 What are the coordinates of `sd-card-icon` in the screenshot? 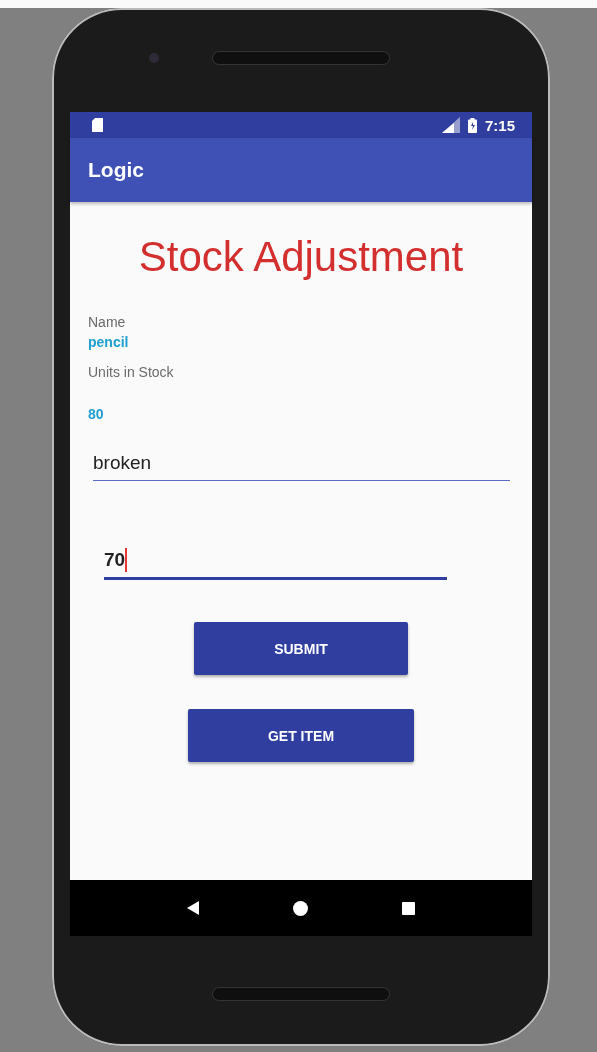 It's located at (97, 125).